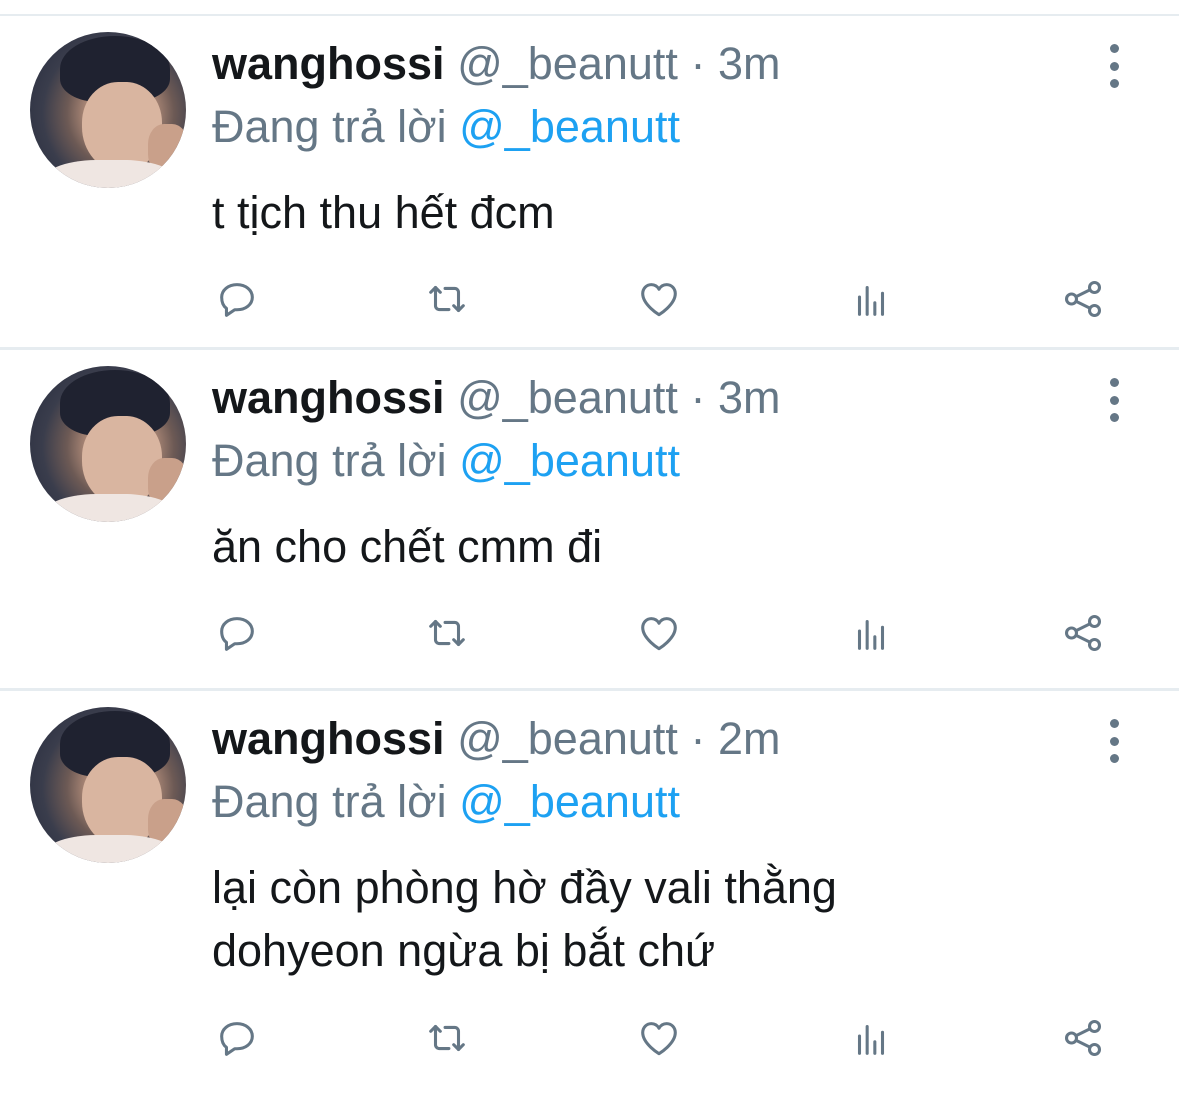 The height and width of the screenshot is (1096, 1179). I want to click on tweet-header: wanghossi @_beanutt · 2m, so click(496, 739).